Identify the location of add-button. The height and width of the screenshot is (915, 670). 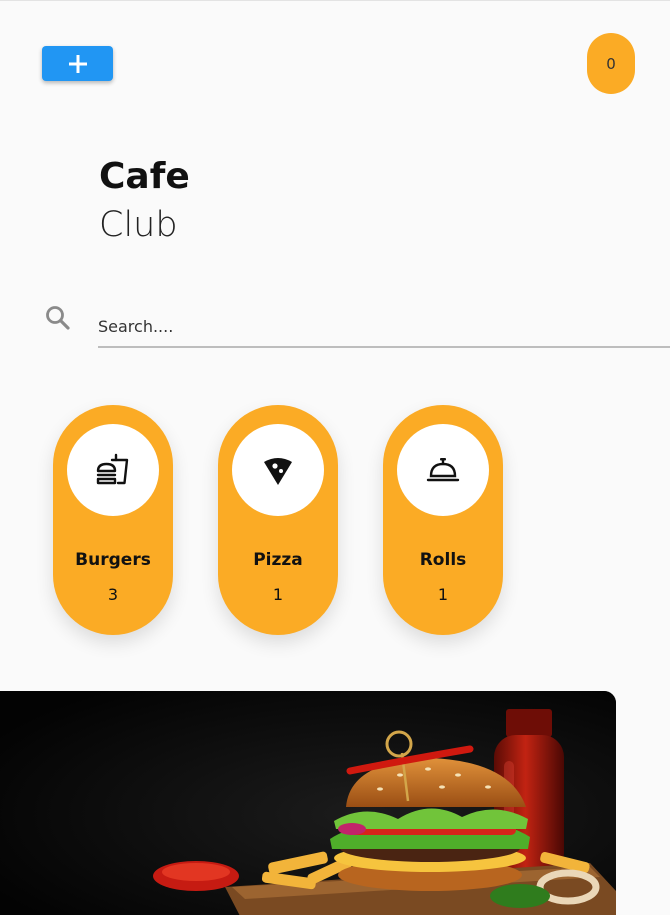
(77, 63).